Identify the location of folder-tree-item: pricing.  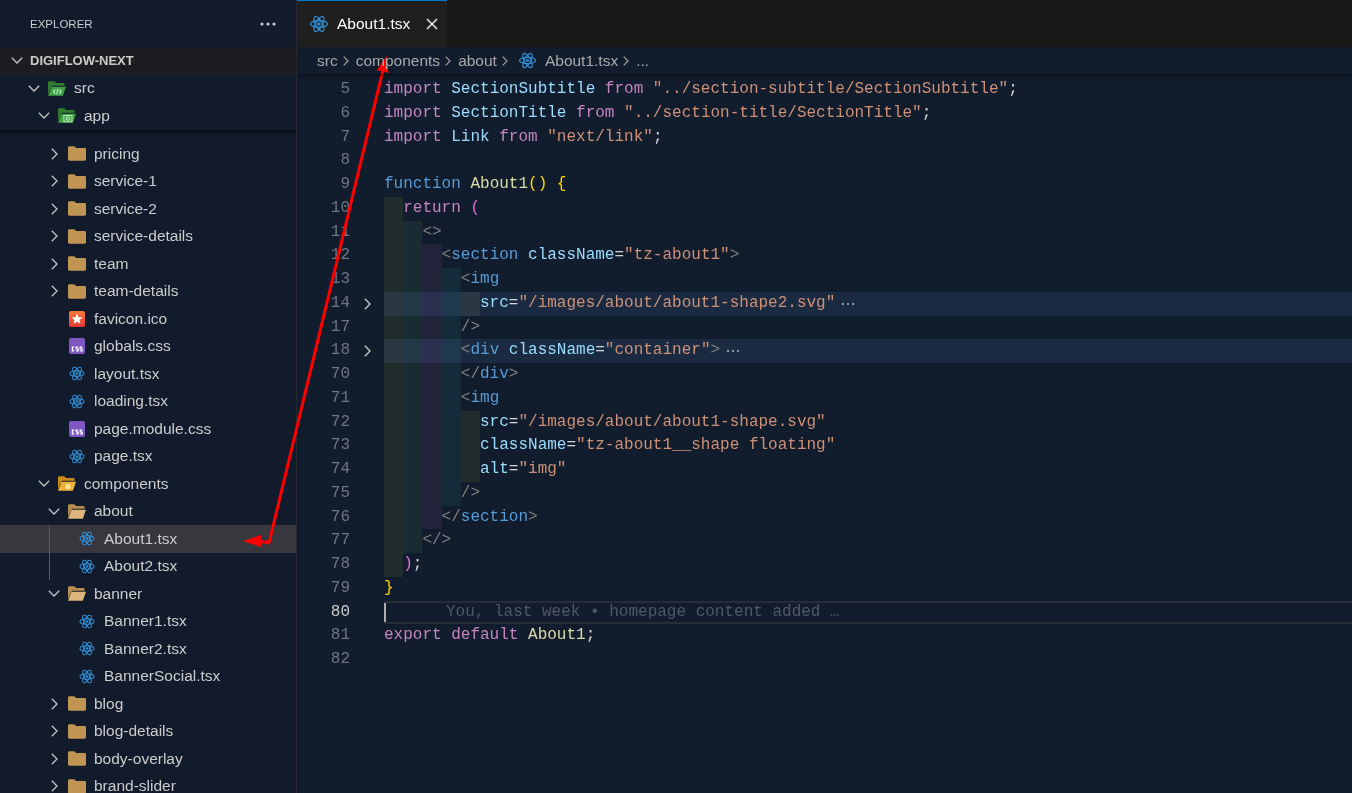
(148, 154).